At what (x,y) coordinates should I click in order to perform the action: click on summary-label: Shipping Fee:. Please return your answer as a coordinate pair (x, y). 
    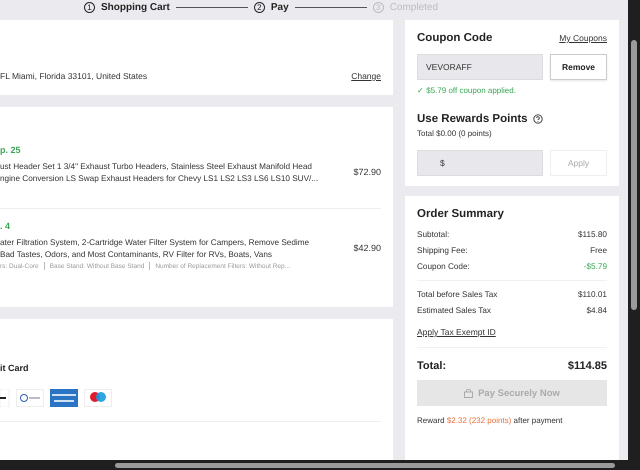
    Looking at the image, I should click on (442, 250).